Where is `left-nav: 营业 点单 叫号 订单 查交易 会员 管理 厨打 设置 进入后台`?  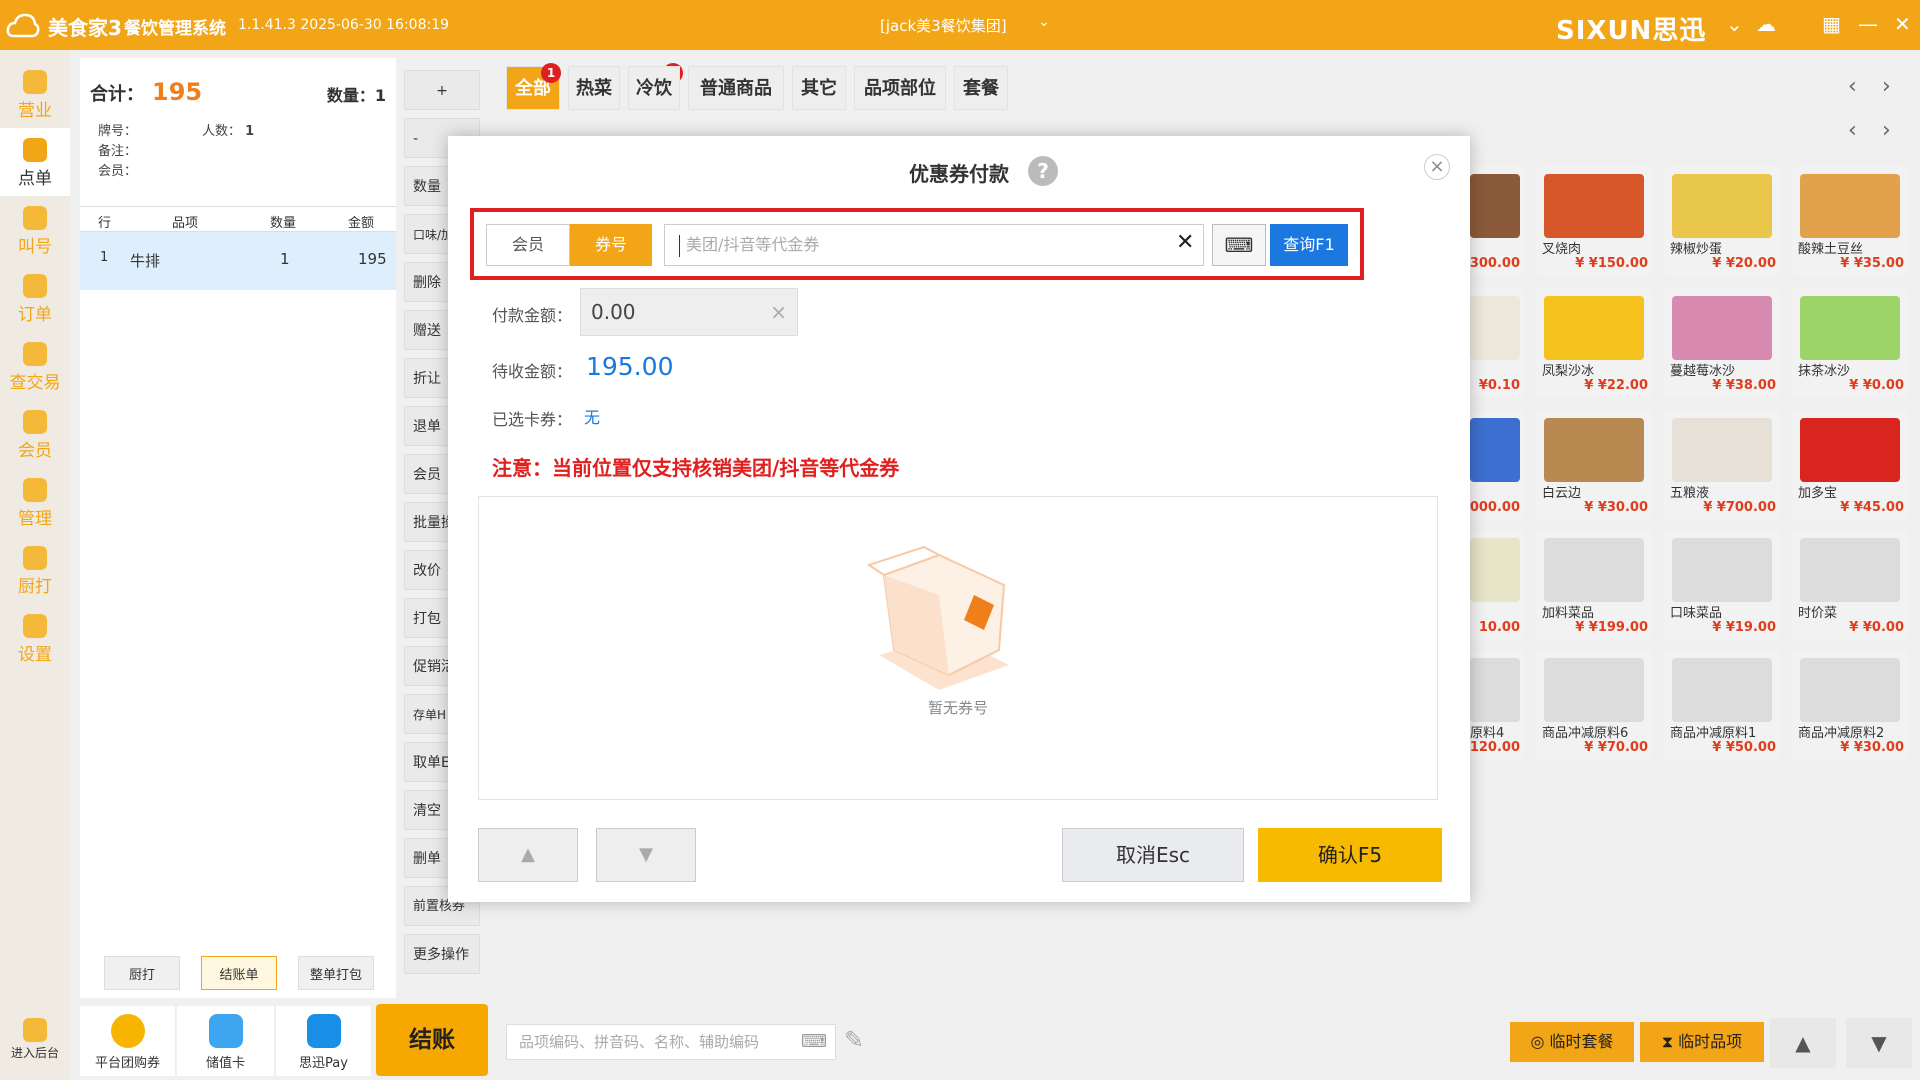 left-nav: 营业 点单 叫号 订单 查交易 会员 管理 厨打 设置 进入后台 is located at coordinates (35, 565).